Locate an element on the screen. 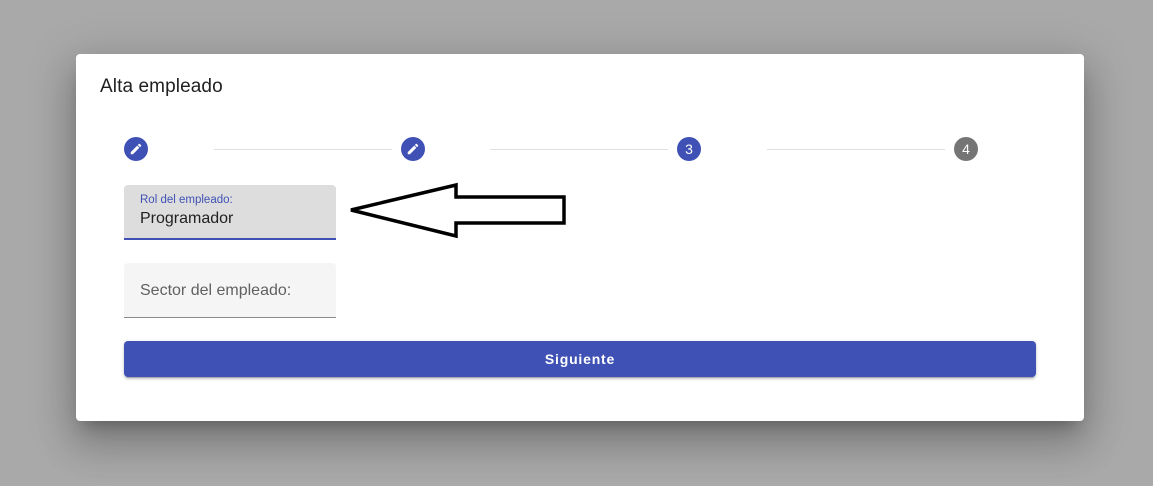  arrow-left-icon is located at coordinates (458, 210).